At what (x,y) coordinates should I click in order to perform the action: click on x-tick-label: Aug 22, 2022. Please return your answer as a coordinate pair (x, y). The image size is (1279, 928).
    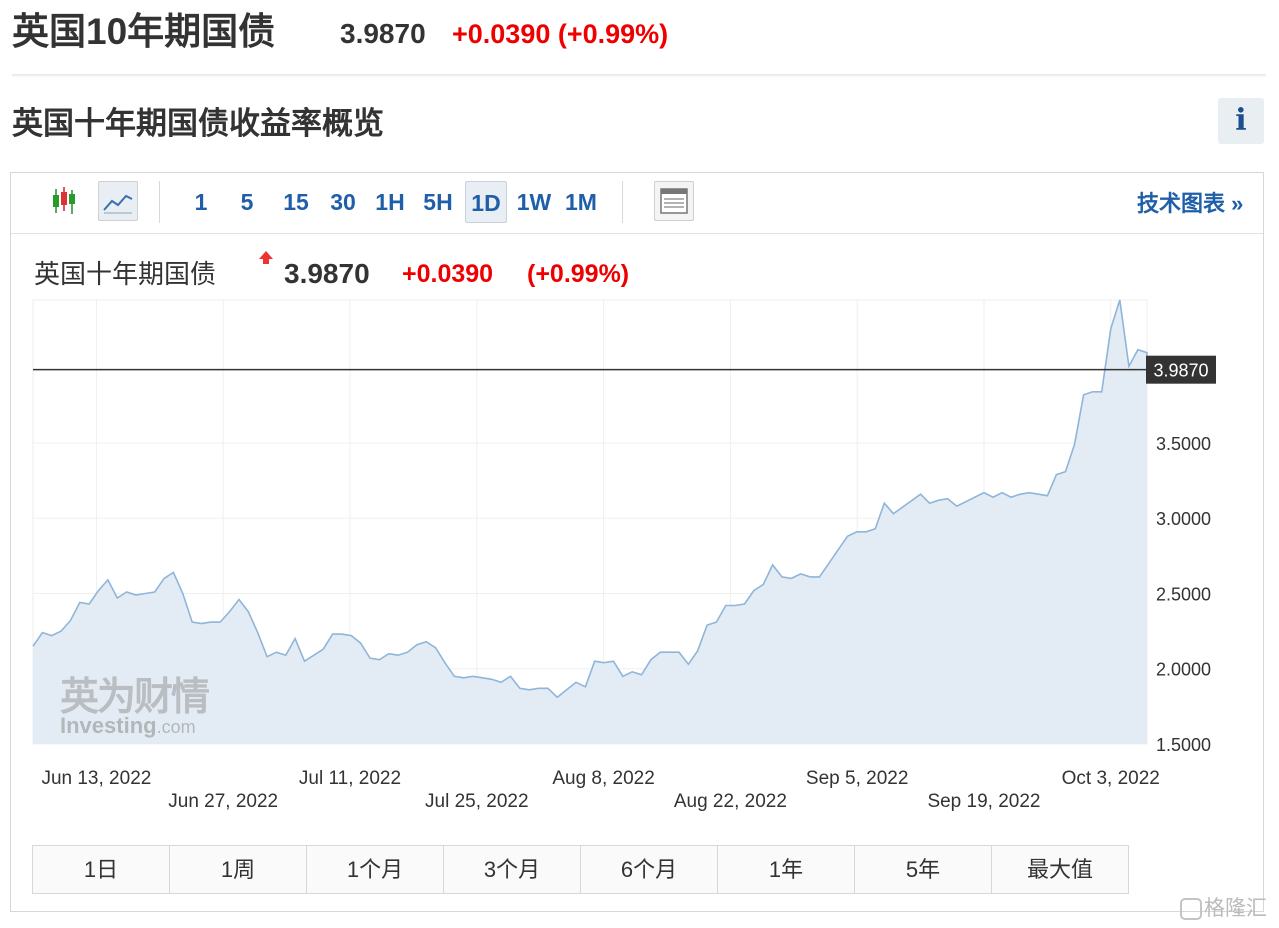
    Looking at the image, I should click on (730, 801).